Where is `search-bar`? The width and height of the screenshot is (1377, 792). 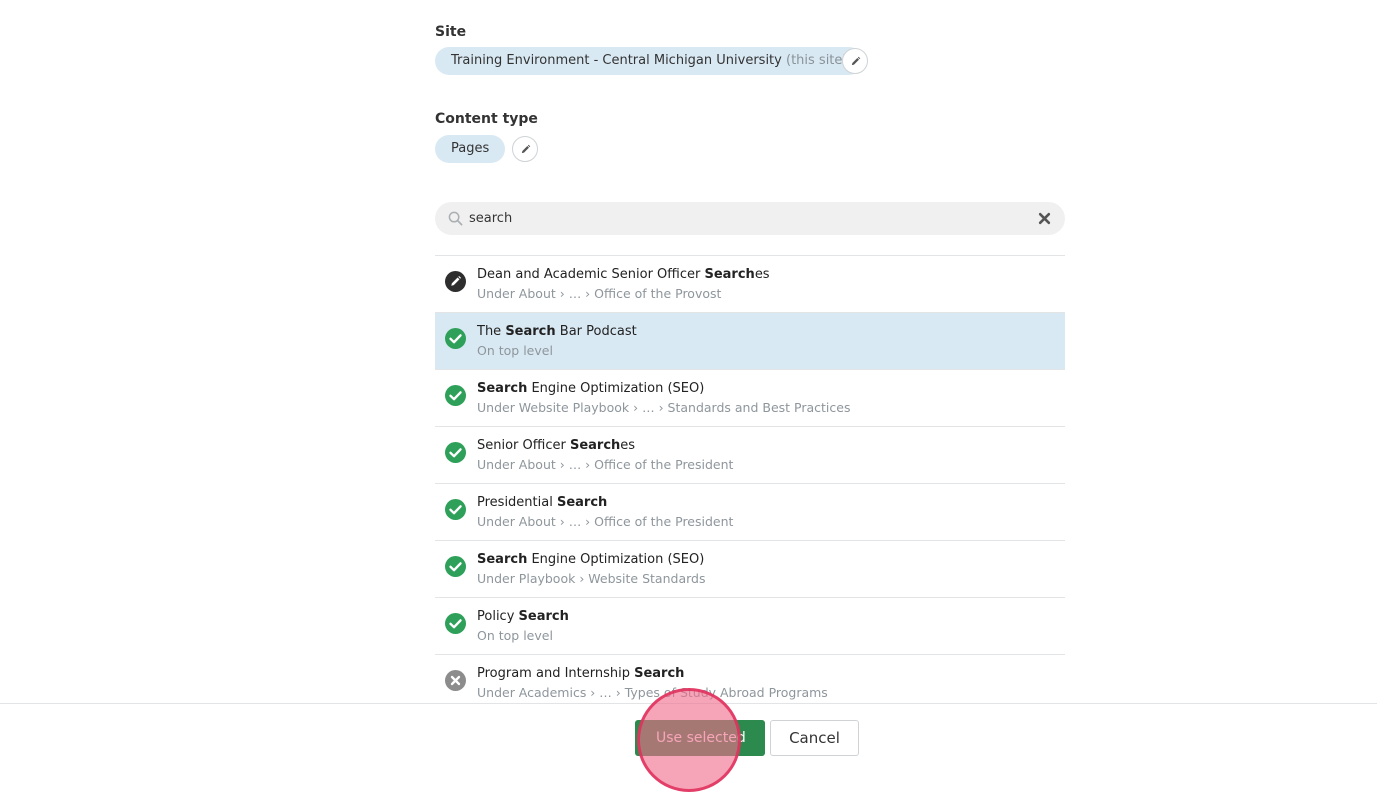 search-bar is located at coordinates (750, 218).